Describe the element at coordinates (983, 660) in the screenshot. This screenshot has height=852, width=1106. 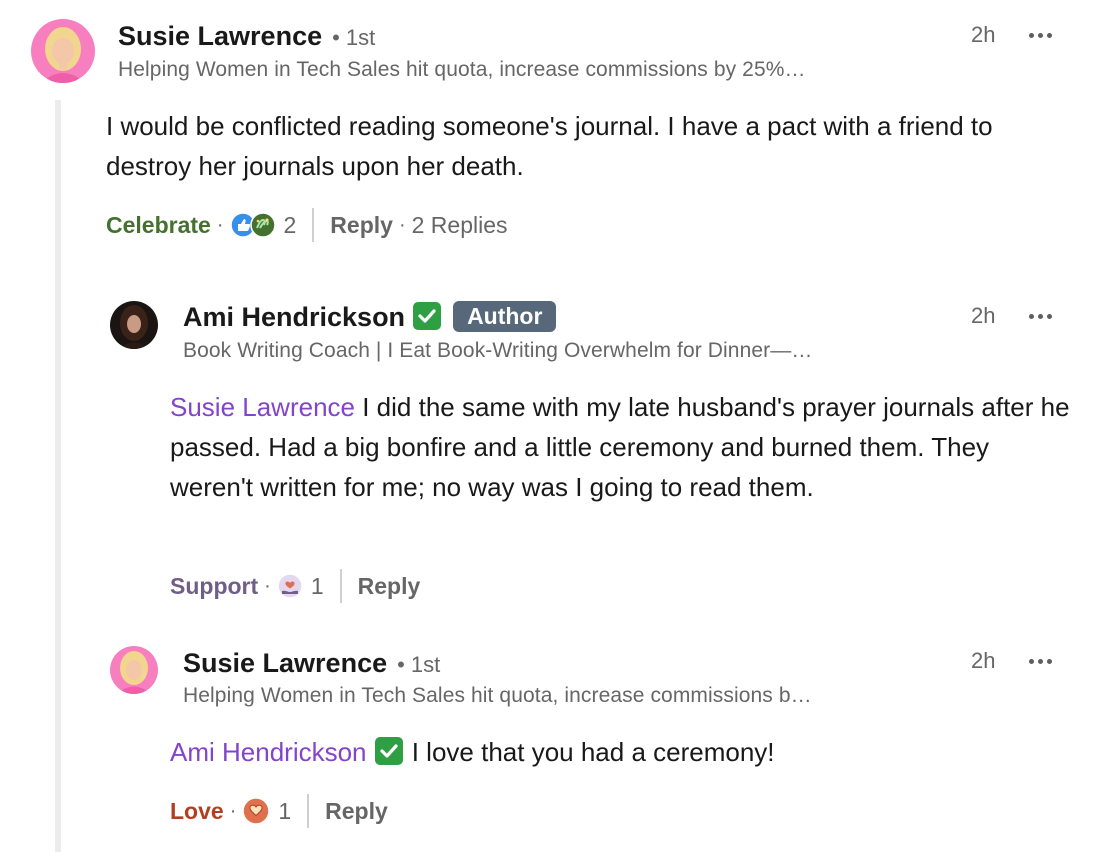
I see `reply2-timestamp: 2h` at that location.